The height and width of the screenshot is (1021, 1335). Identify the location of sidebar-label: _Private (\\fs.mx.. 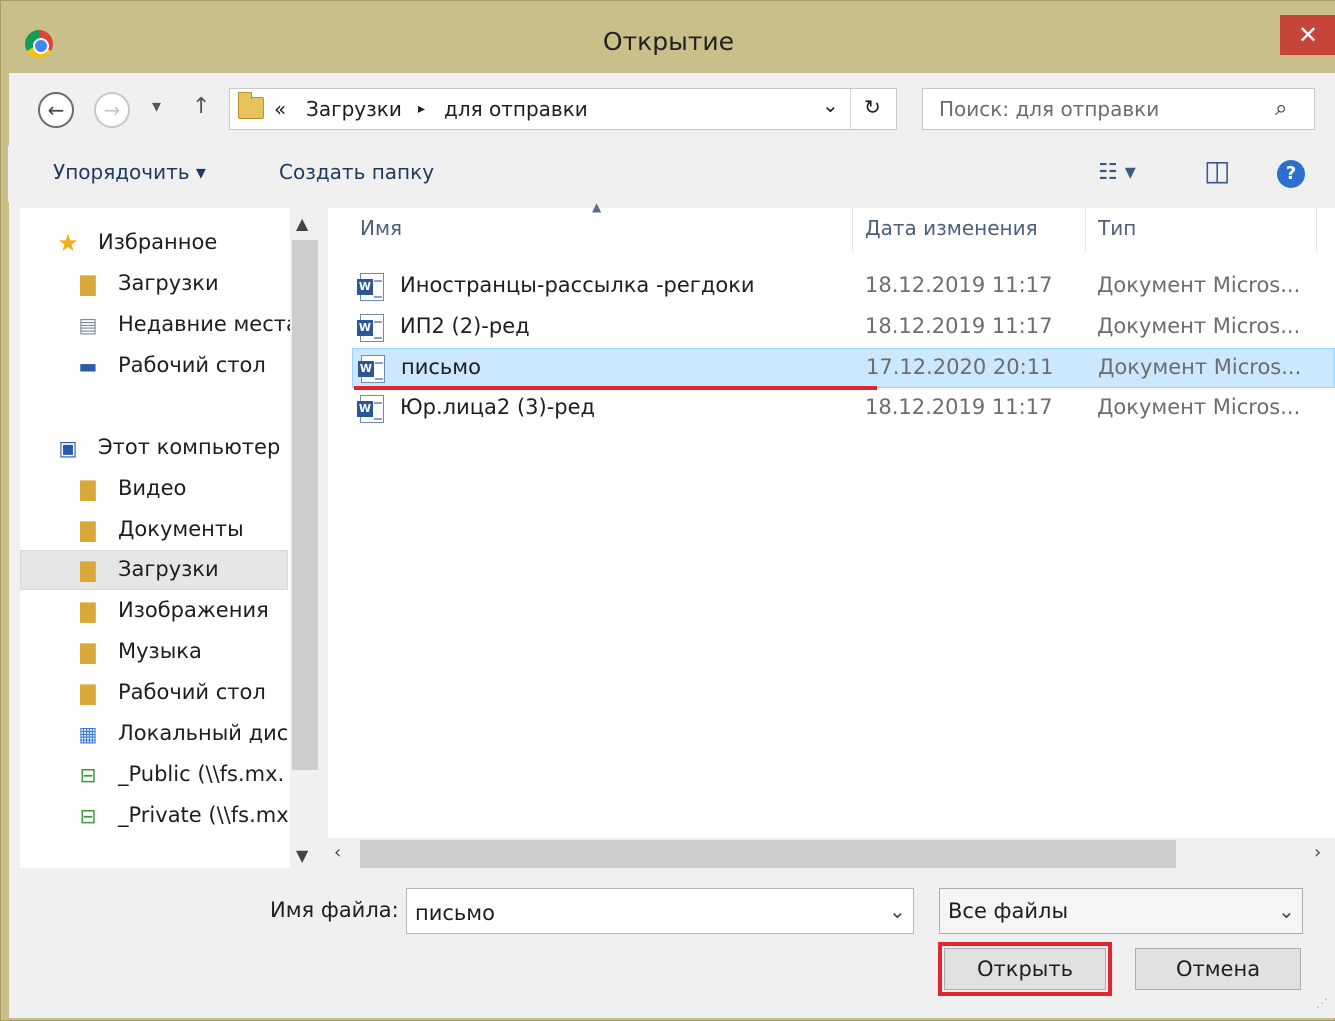
(203, 815).